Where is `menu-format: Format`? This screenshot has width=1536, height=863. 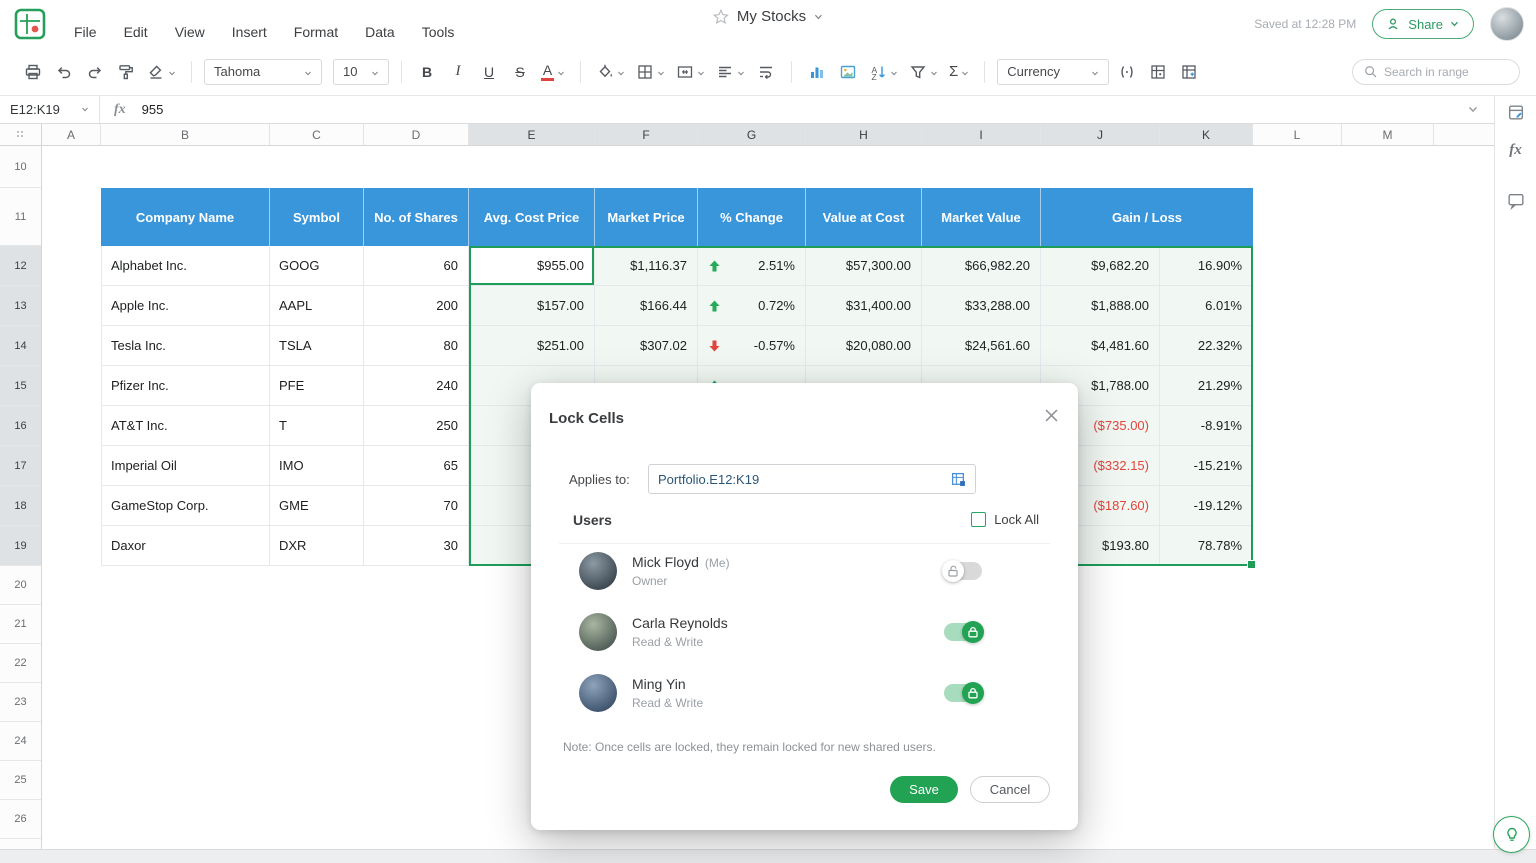 menu-format: Format is located at coordinates (316, 32).